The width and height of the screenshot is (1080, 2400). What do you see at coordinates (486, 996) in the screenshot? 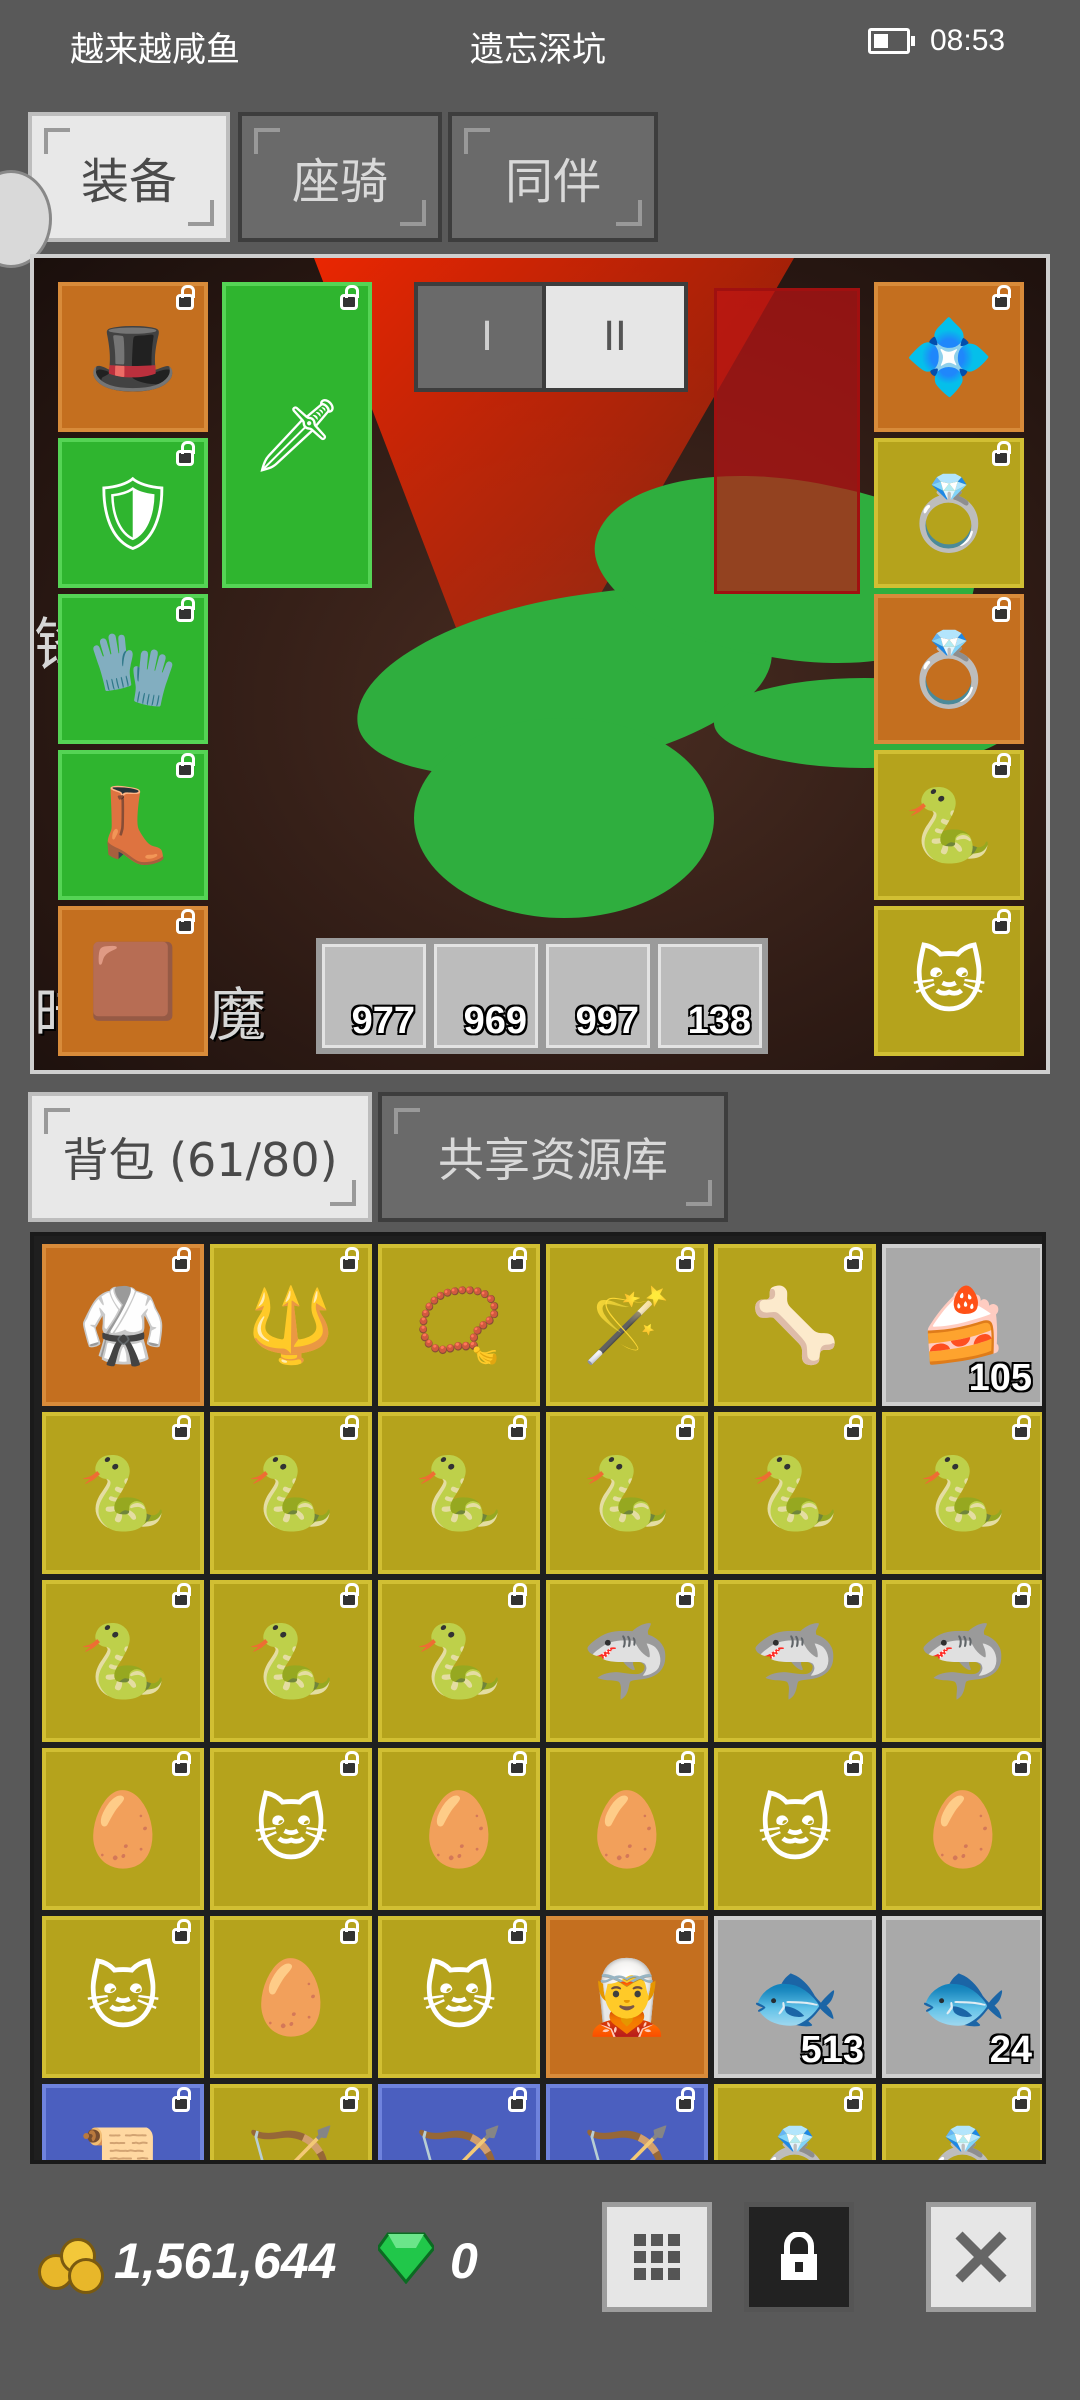
I see `consumable-slot-2: 969` at bounding box center [486, 996].